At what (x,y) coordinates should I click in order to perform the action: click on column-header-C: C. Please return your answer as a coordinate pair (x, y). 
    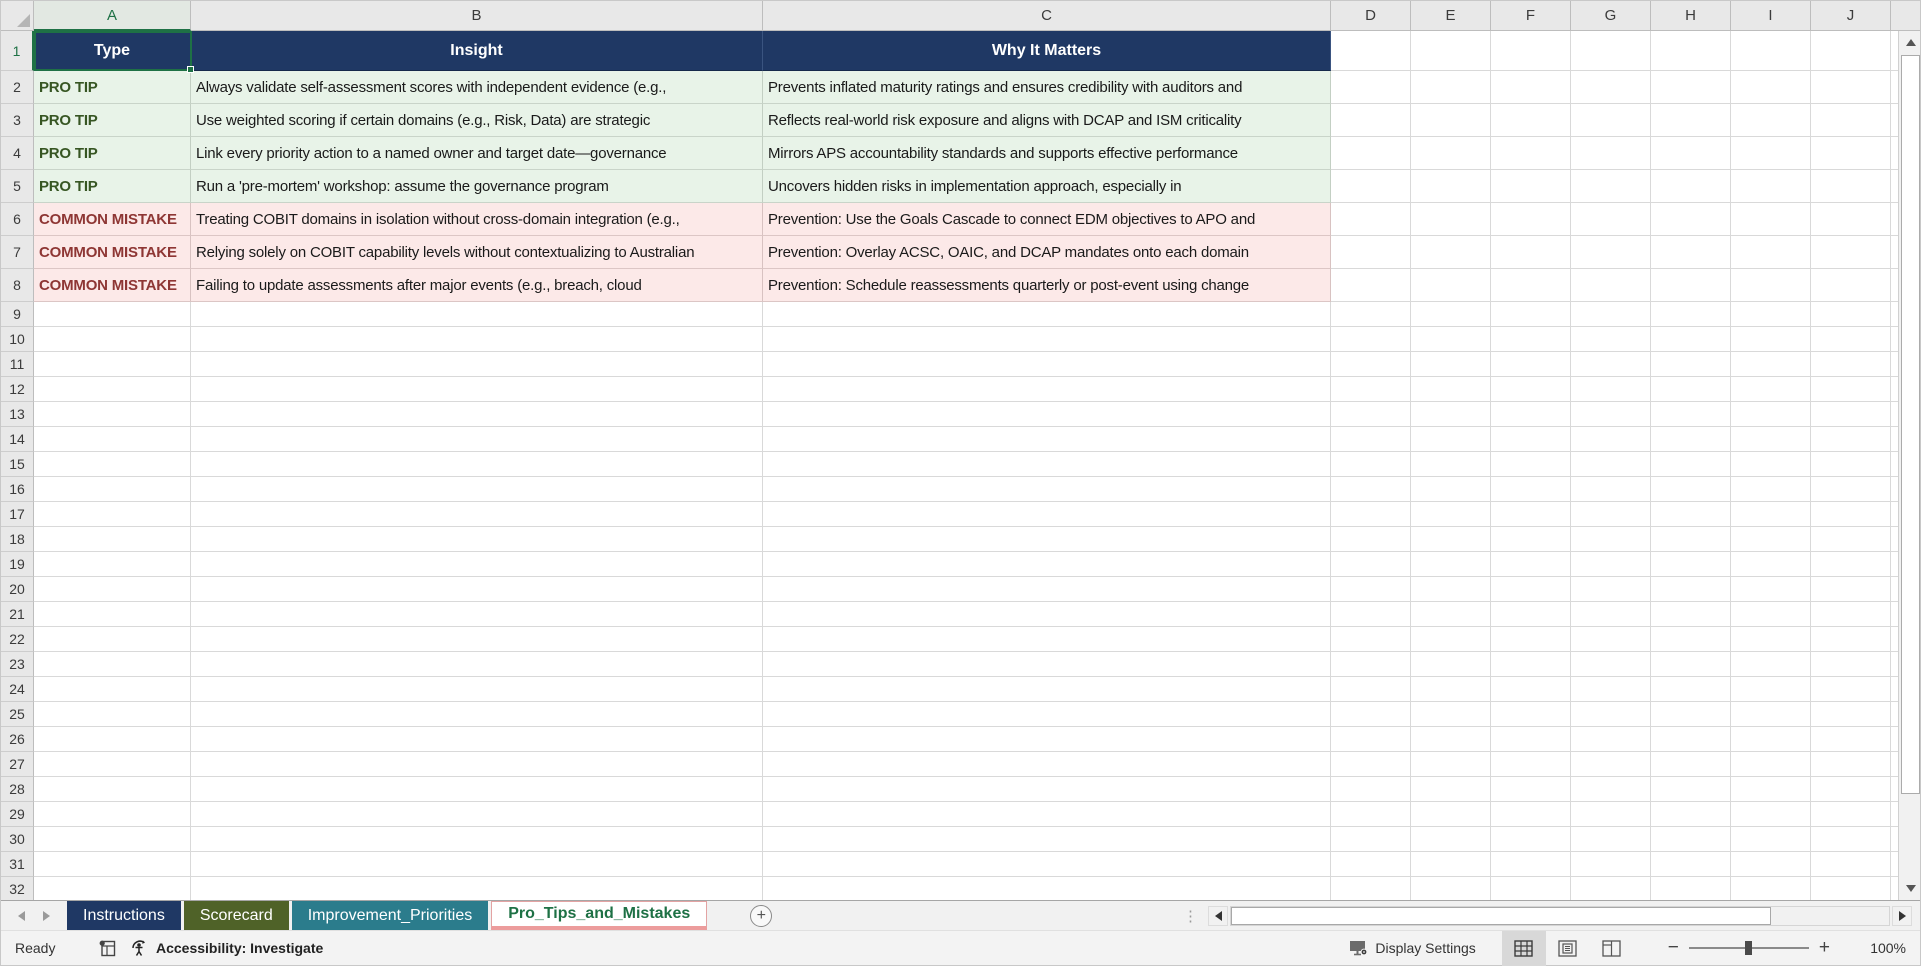
    Looking at the image, I should click on (1047, 16).